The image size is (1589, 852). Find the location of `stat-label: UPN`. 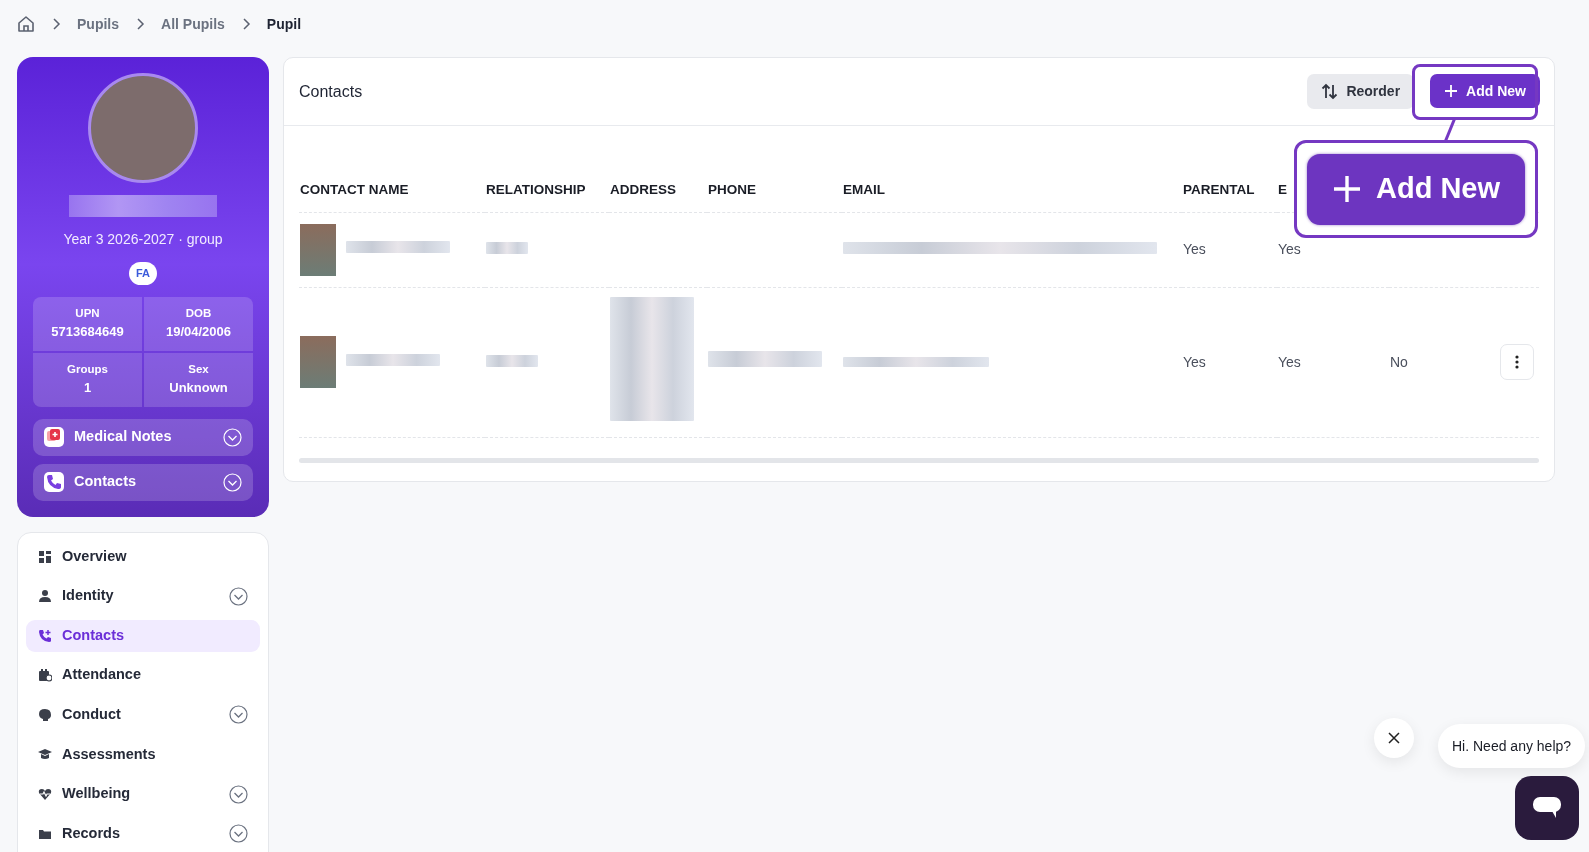

stat-label: UPN is located at coordinates (87, 314).